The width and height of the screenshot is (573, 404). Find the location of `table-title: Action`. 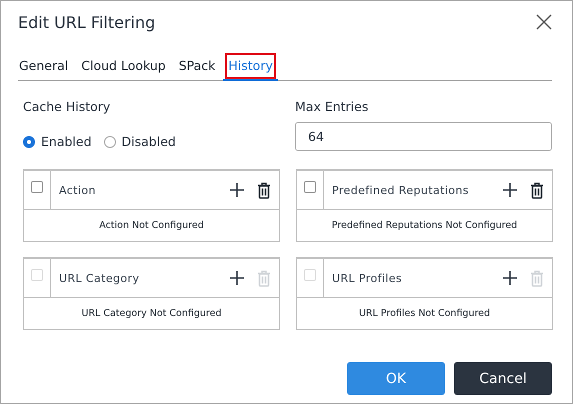

table-title: Action is located at coordinates (77, 190).